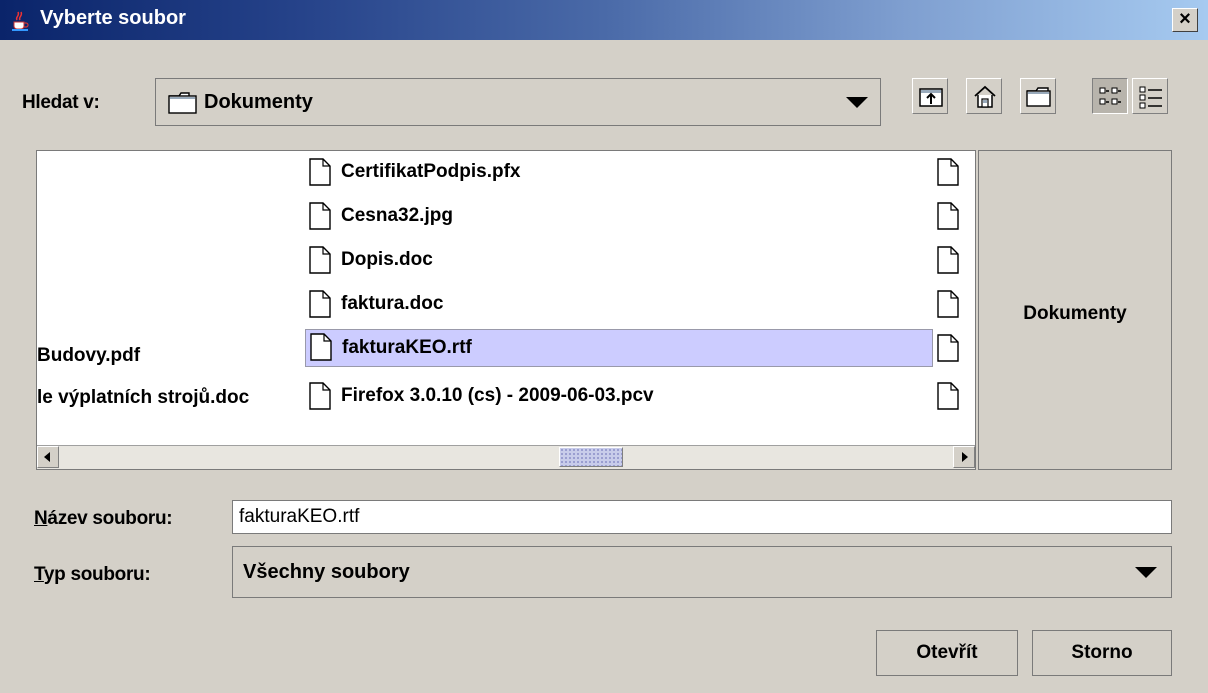 This screenshot has width=1208, height=693. What do you see at coordinates (506, 457) in the screenshot?
I see `horizontal-scrollbar` at bounding box center [506, 457].